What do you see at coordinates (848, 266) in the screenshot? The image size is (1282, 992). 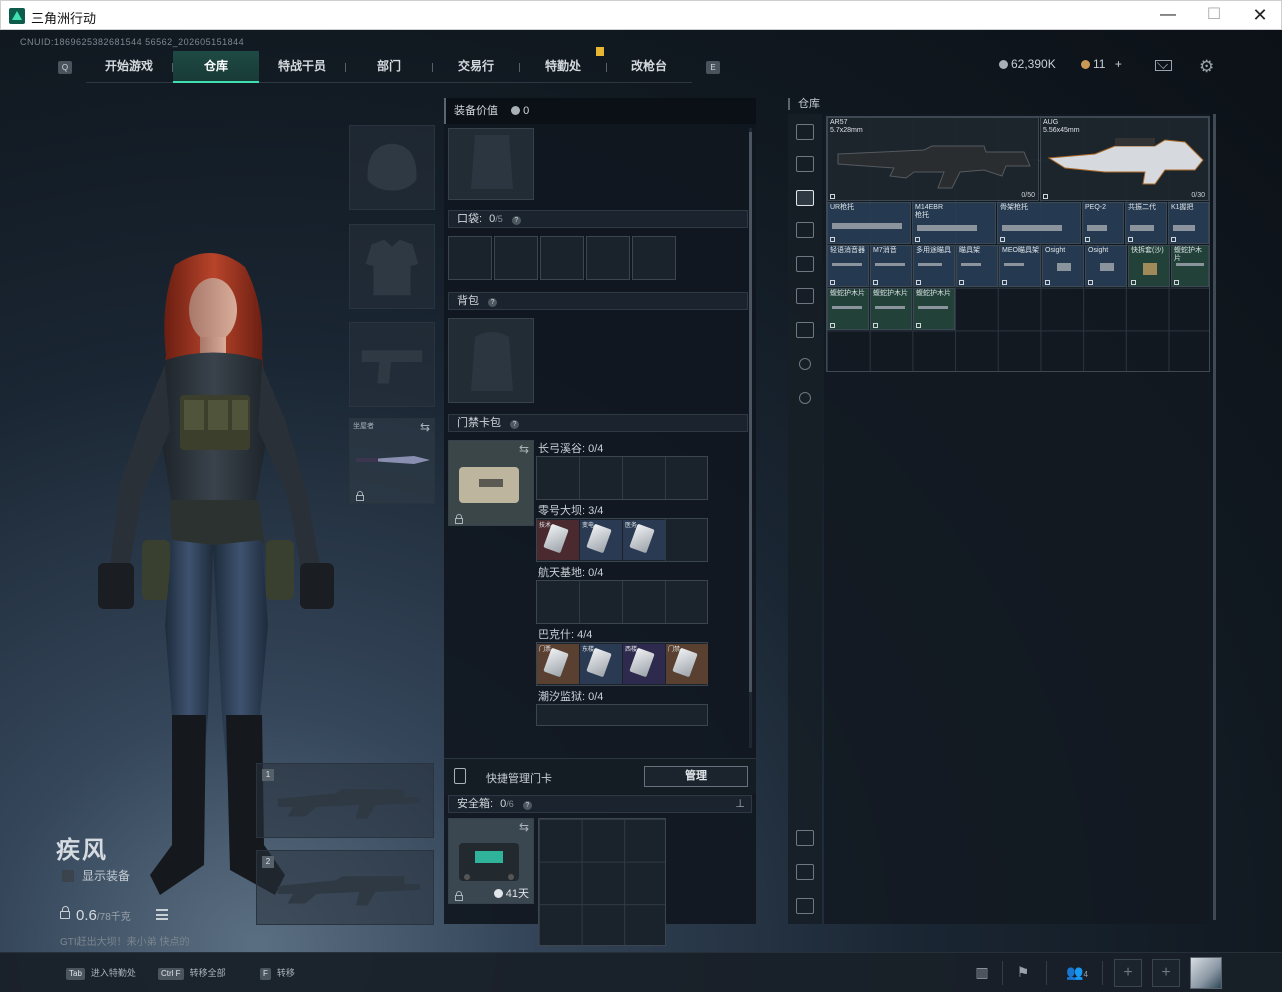 I see `stash-item-attachment: 轻语消音器` at bounding box center [848, 266].